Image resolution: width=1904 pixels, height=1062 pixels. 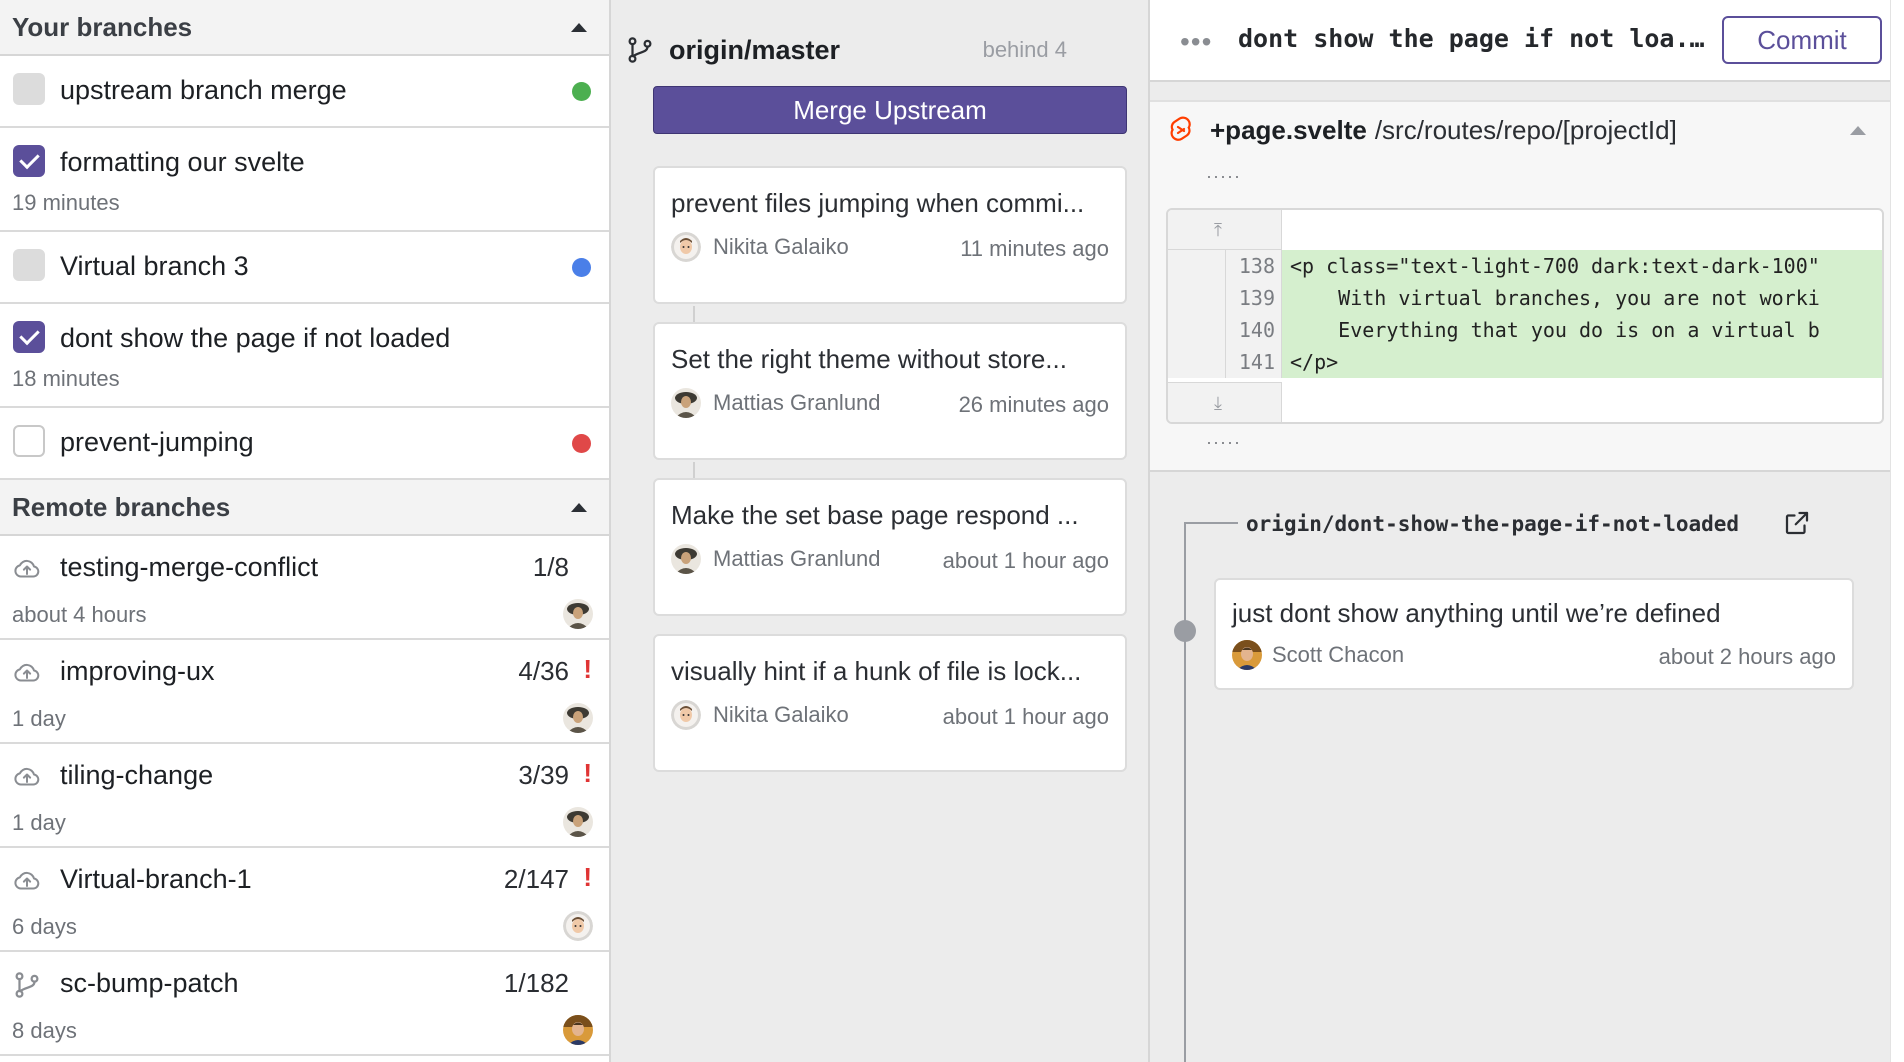 I want to click on expand-down-icon: ⤓, so click(x=1218, y=403).